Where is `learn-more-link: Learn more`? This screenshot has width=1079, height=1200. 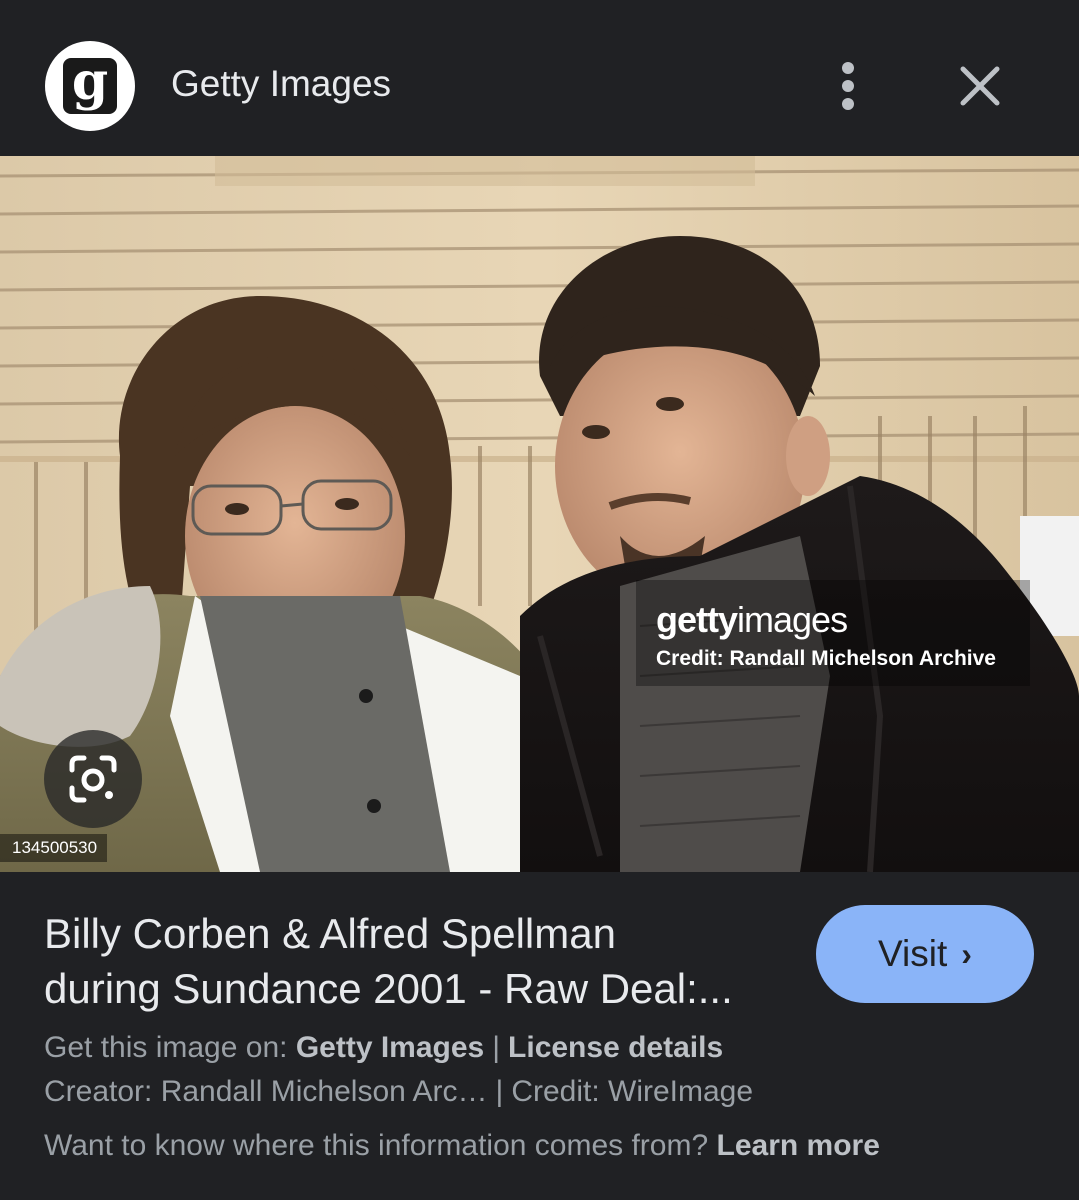
learn-more-link: Learn more is located at coordinates (798, 1145).